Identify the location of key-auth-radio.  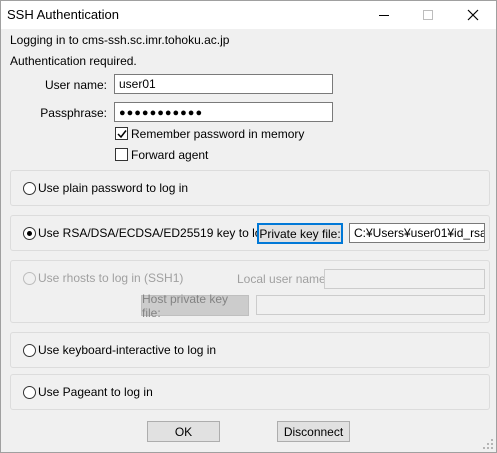
(29, 233).